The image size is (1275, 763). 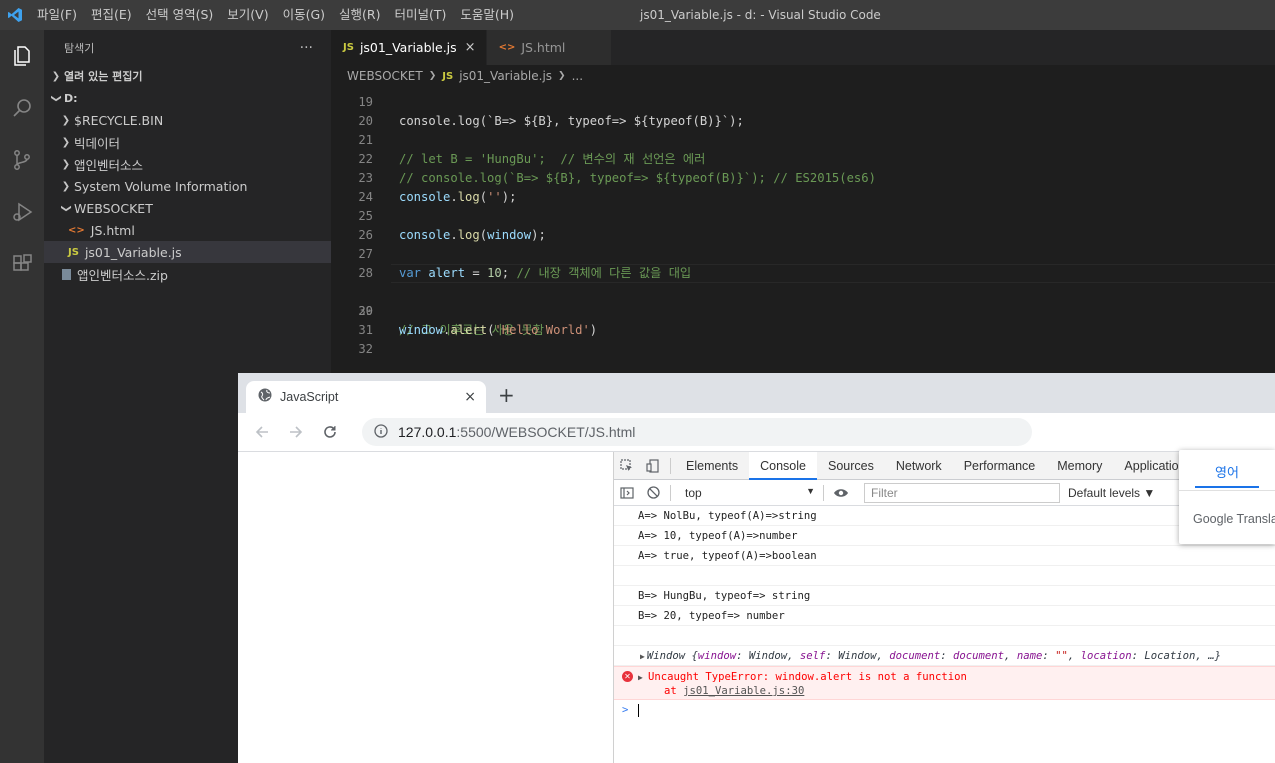 I want to click on code-line: 30 window.alert('Hello World'), so click(x=803, y=310).